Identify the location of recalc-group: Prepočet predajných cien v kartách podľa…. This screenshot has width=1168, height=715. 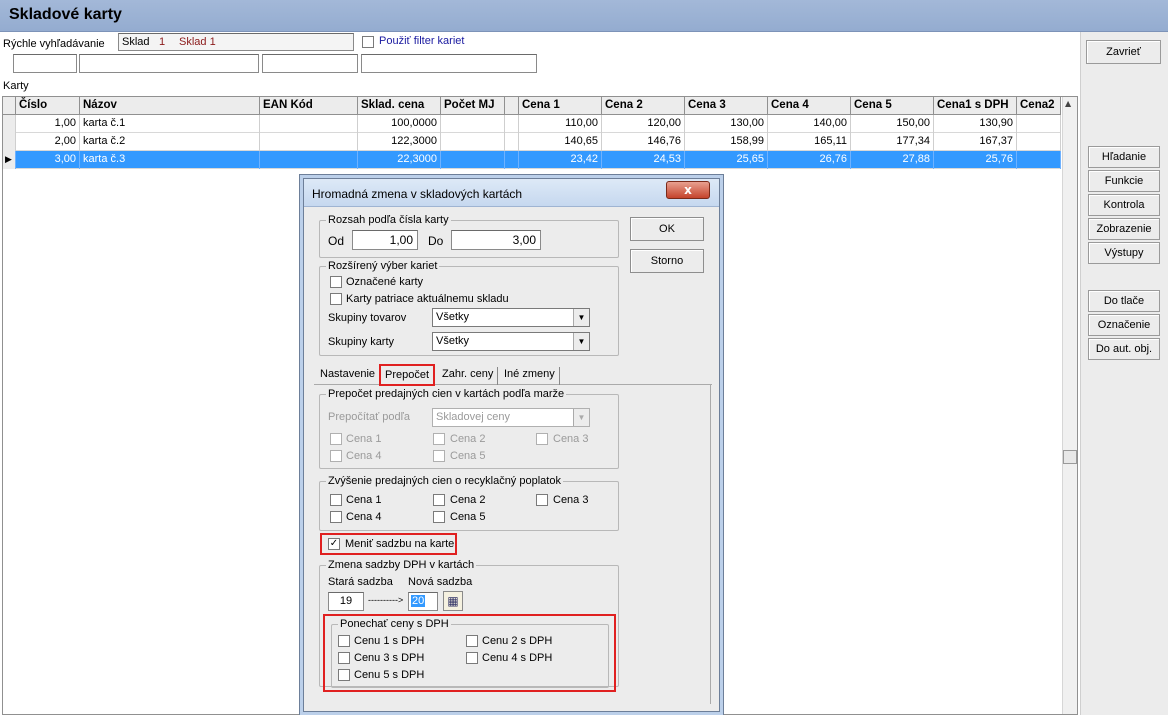
(469, 428).